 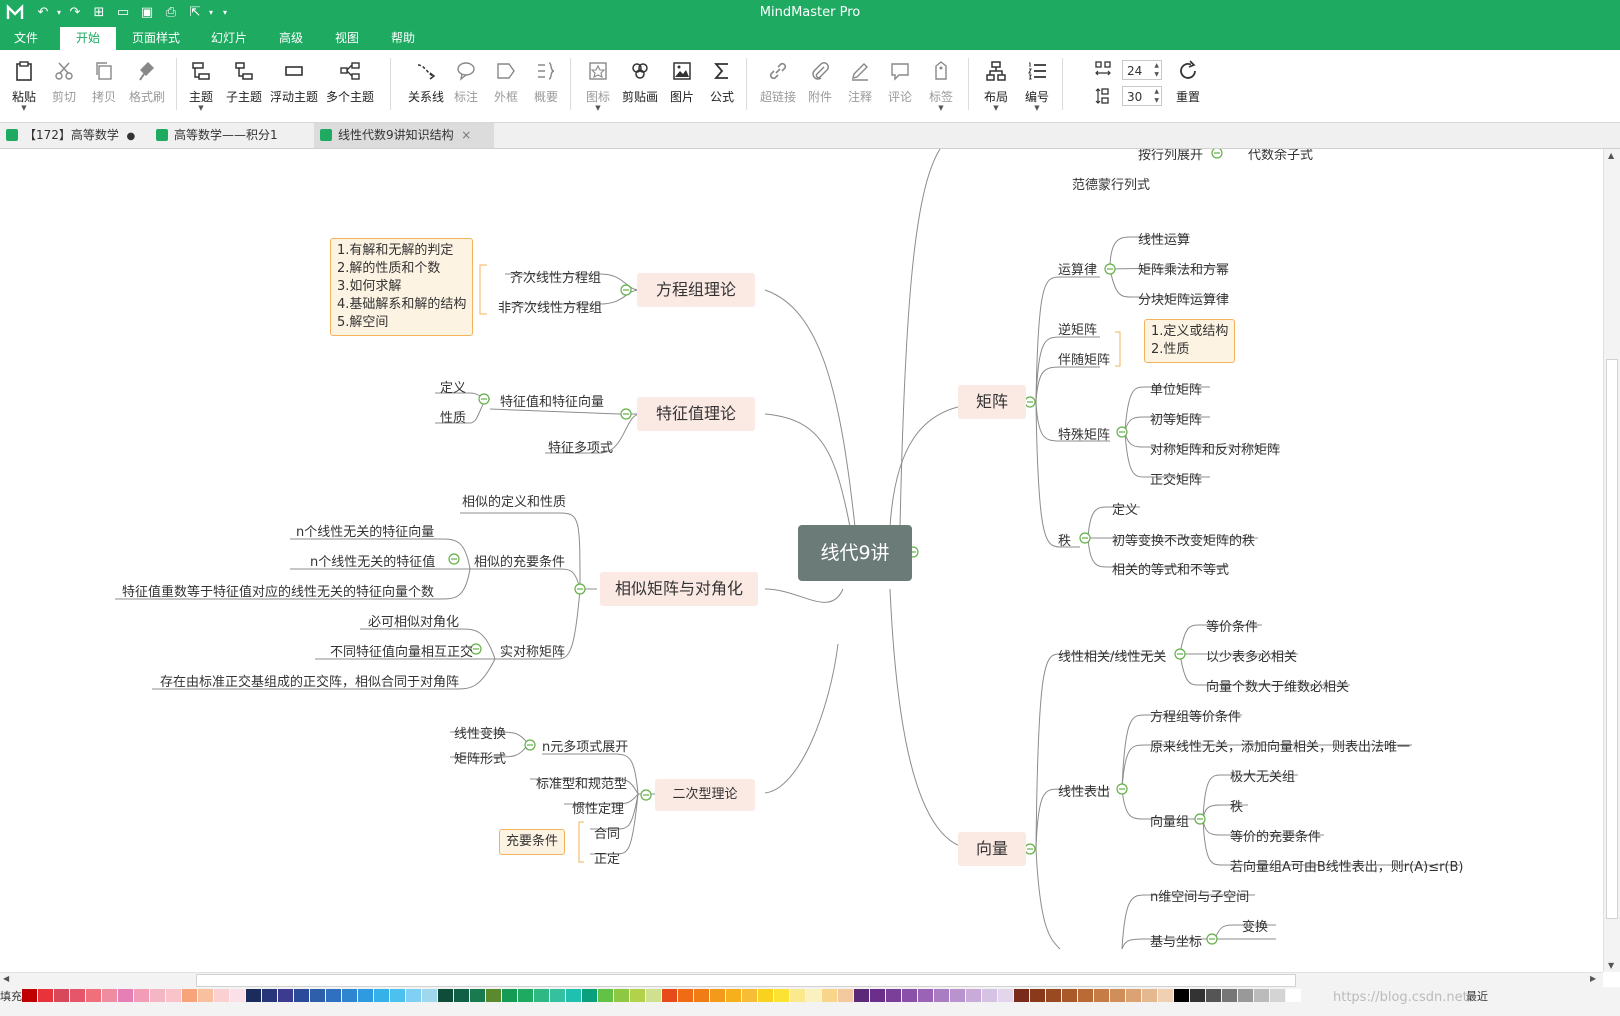 What do you see at coordinates (820, 86) in the screenshot?
I see `attachment-button: 附件` at bounding box center [820, 86].